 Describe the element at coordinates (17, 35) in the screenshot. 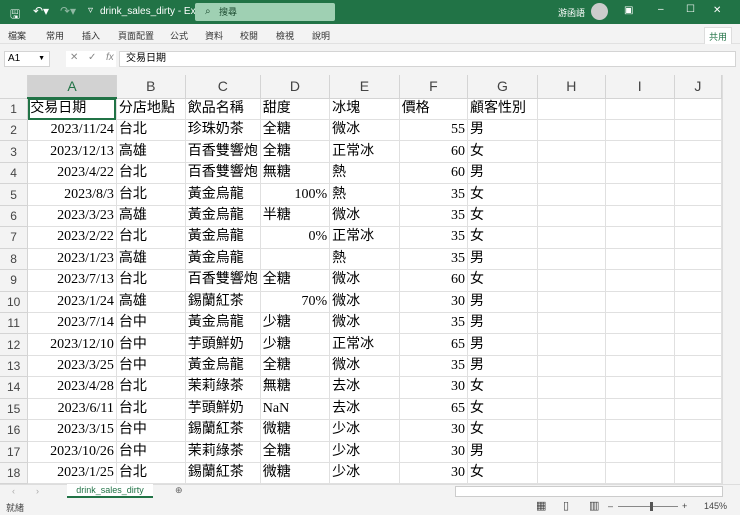

I see `tab-file: 檔案` at that location.